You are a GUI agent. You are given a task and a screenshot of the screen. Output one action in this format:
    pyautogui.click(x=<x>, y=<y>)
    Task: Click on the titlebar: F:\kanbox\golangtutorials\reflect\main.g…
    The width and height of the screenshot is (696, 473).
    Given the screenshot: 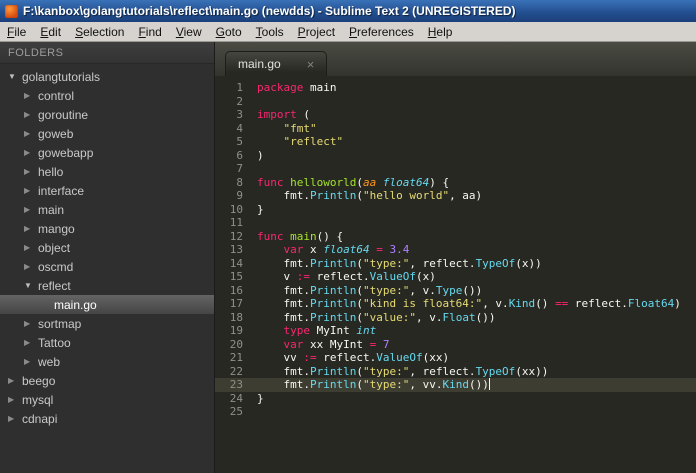 What is the action you would take?
    pyautogui.click(x=348, y=11)
    